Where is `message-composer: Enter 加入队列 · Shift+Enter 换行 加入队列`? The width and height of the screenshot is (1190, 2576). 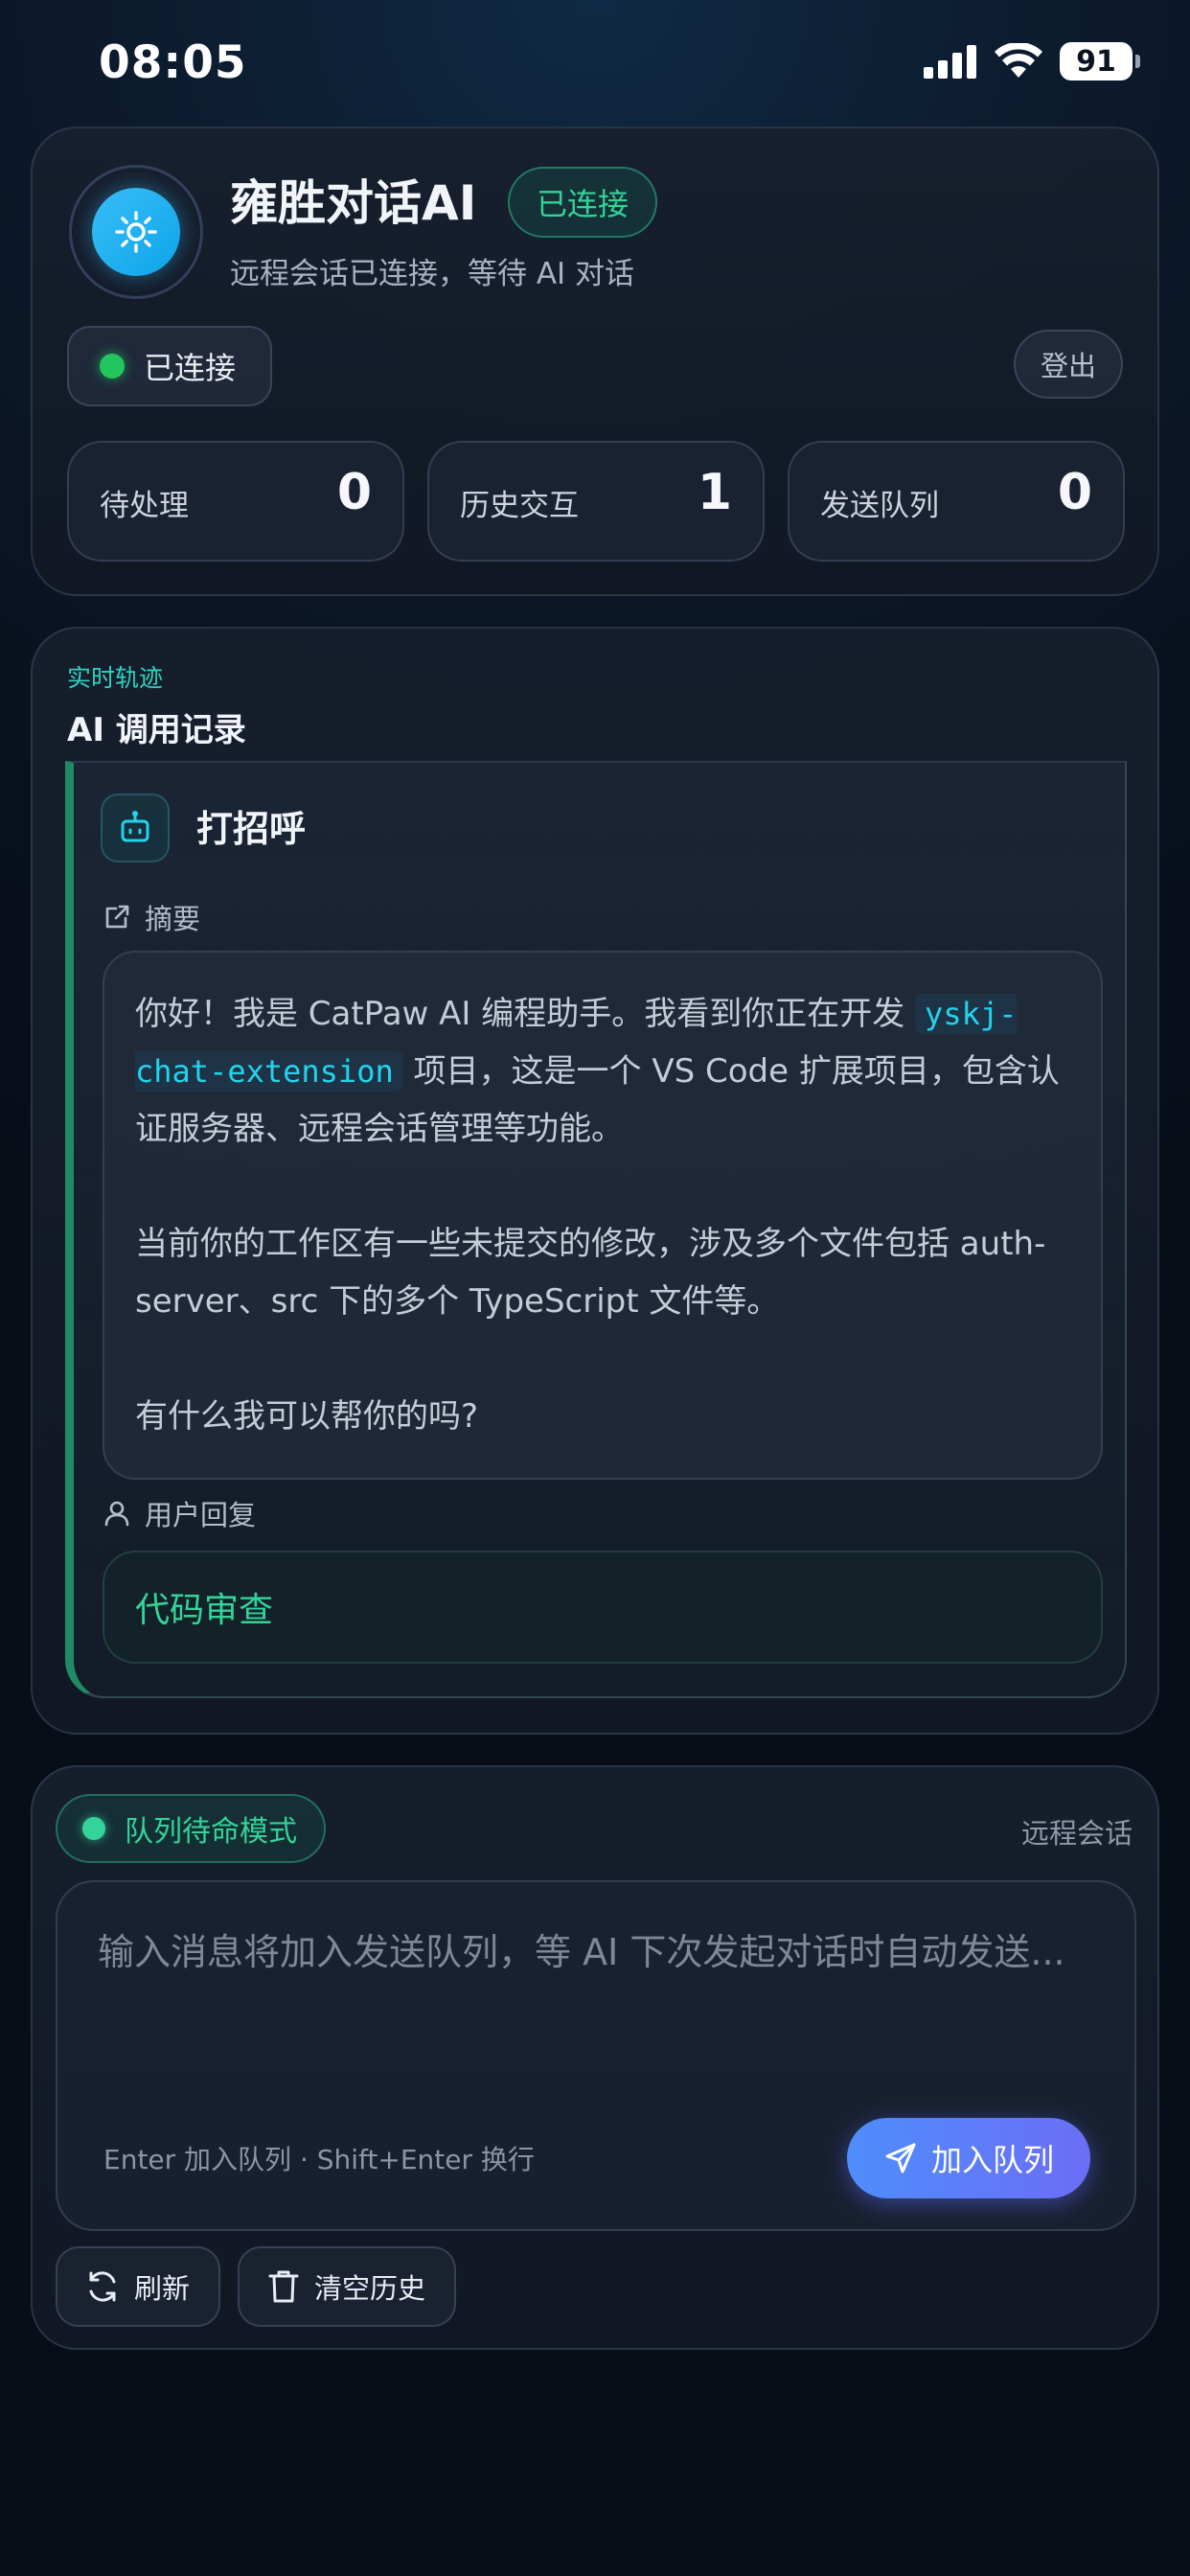 message-composer: Enter 加入队列 · Shift+Enter 换行 加入队列 is located at coordinates (596, 2055).